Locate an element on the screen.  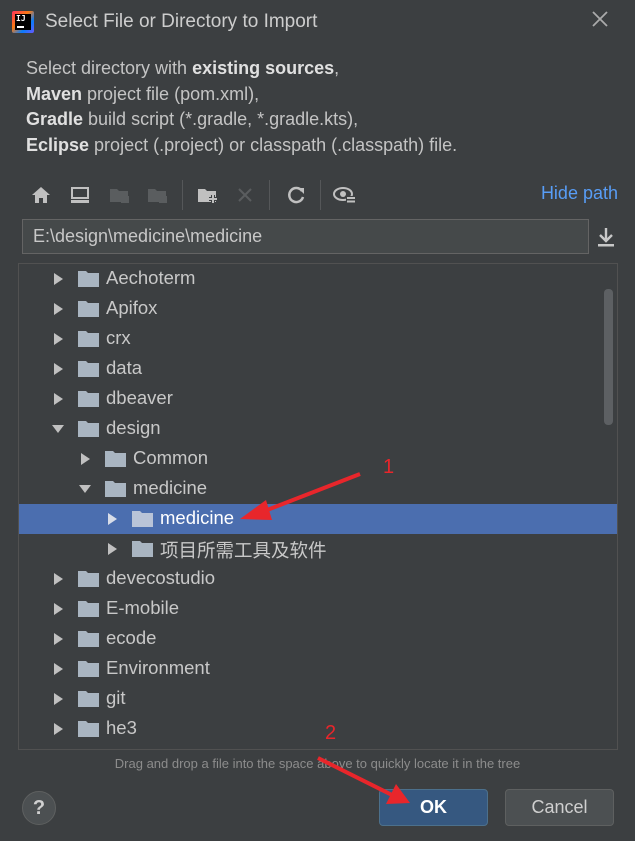
intellij-logo-icon: IJ is located at coordinates (23, 22).